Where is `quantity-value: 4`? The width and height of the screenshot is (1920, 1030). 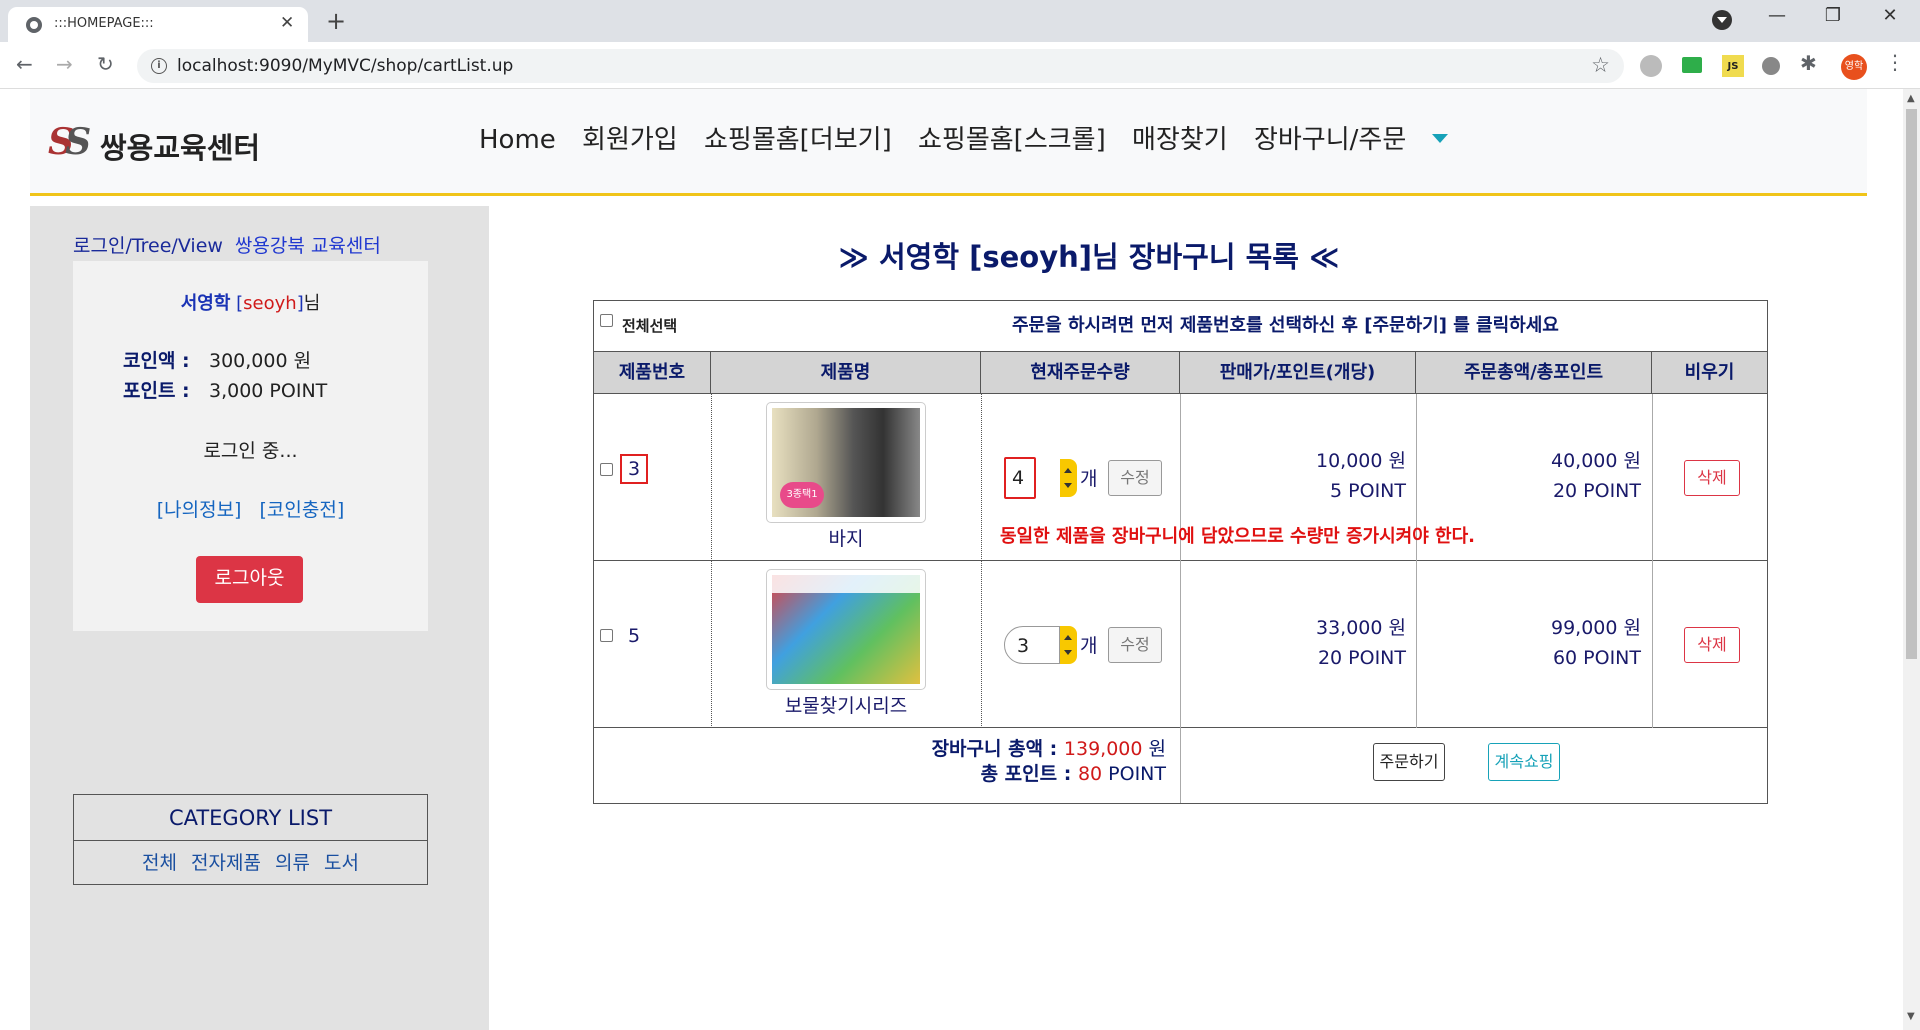
quantity-value: 4 is located at coordinates (1018, 478).